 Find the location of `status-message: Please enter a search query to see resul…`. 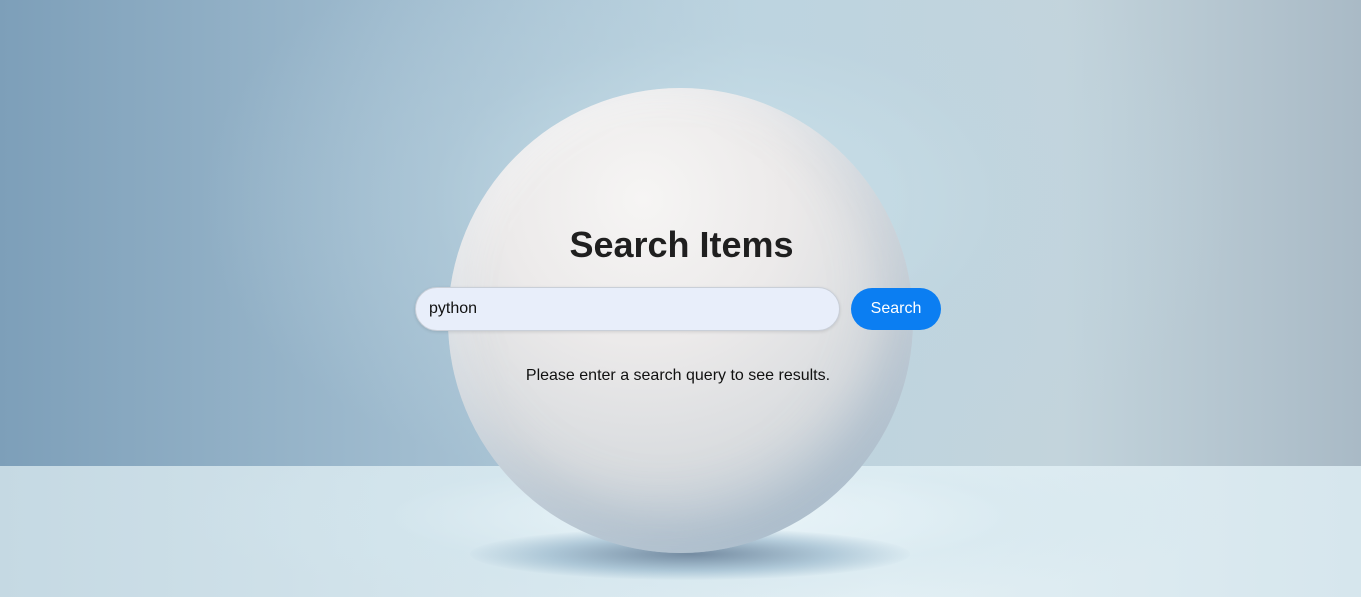

status-message: Please enter a search query to see resul… is located at coordinates (678, 375).